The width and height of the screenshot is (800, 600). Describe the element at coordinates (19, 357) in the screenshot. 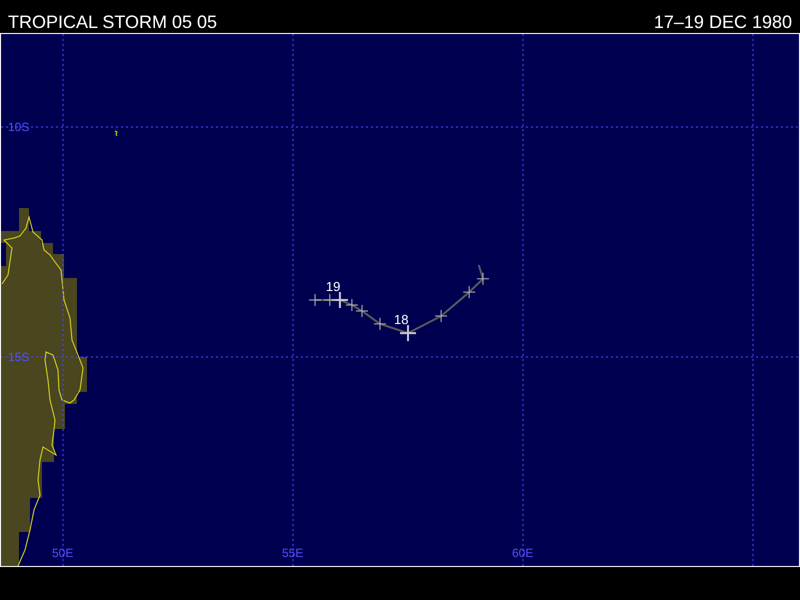

I see `latitude-label: 15S` at that location.